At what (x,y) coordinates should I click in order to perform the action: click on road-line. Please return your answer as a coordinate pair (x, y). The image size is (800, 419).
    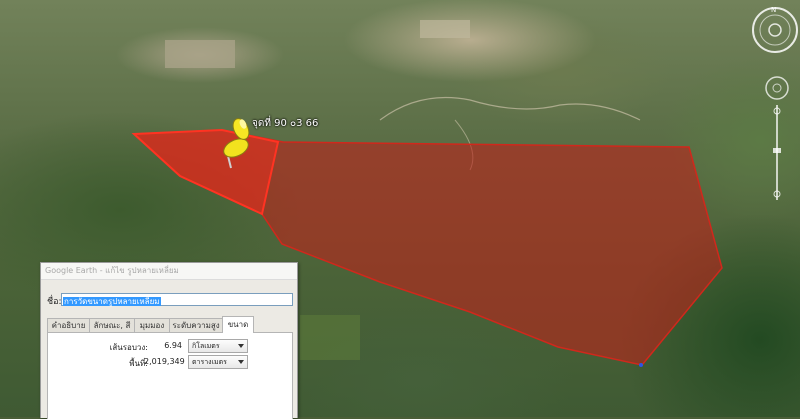
    Looking at the image, I should click on (510, 109).